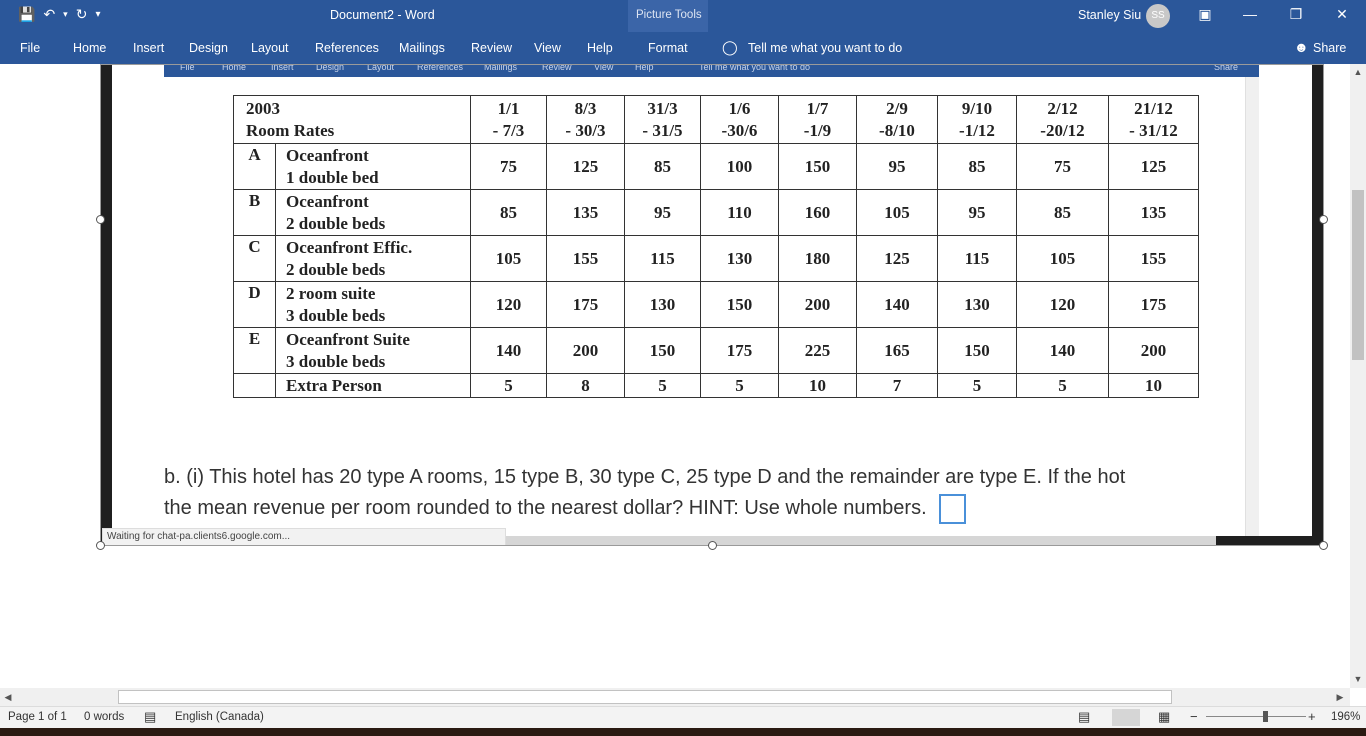 This screenshot has height=736, width=1366. Describe the element at coordinates (219, 717) in the screenshot. I see `language: English (Canada)` at that location.